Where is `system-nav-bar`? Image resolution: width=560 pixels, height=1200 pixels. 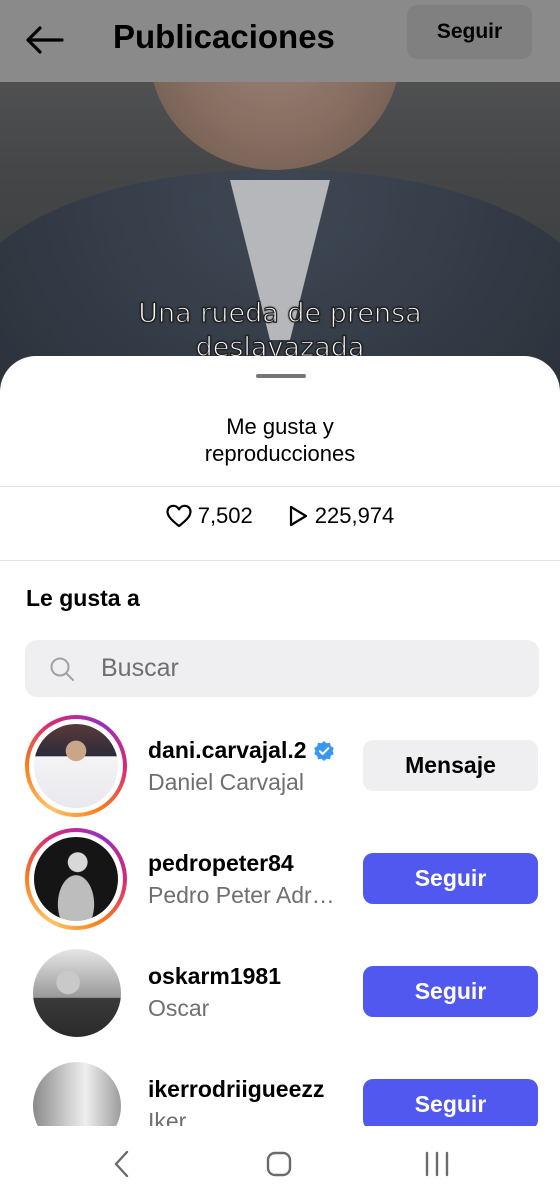
system-nav-bar is located at coordinates (280, 1163).